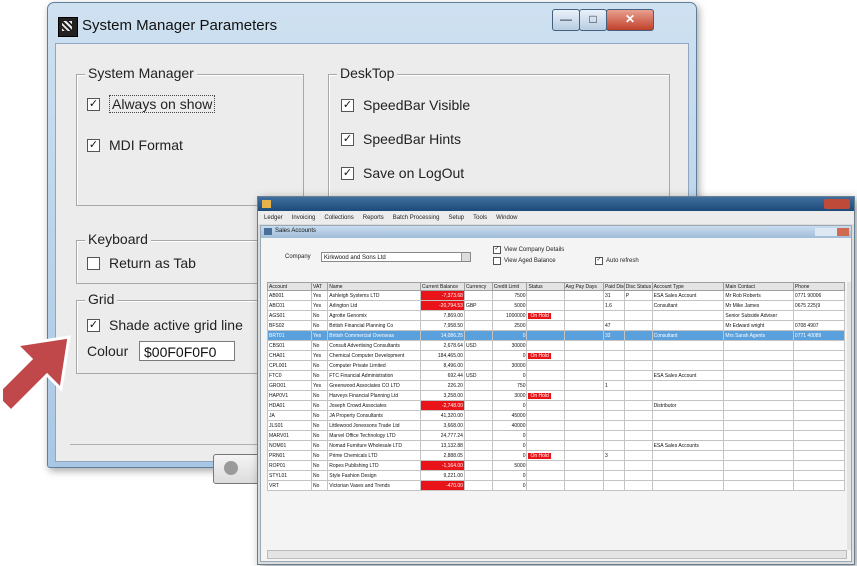  I want to click on maximize-button: □, so click(593, 20).